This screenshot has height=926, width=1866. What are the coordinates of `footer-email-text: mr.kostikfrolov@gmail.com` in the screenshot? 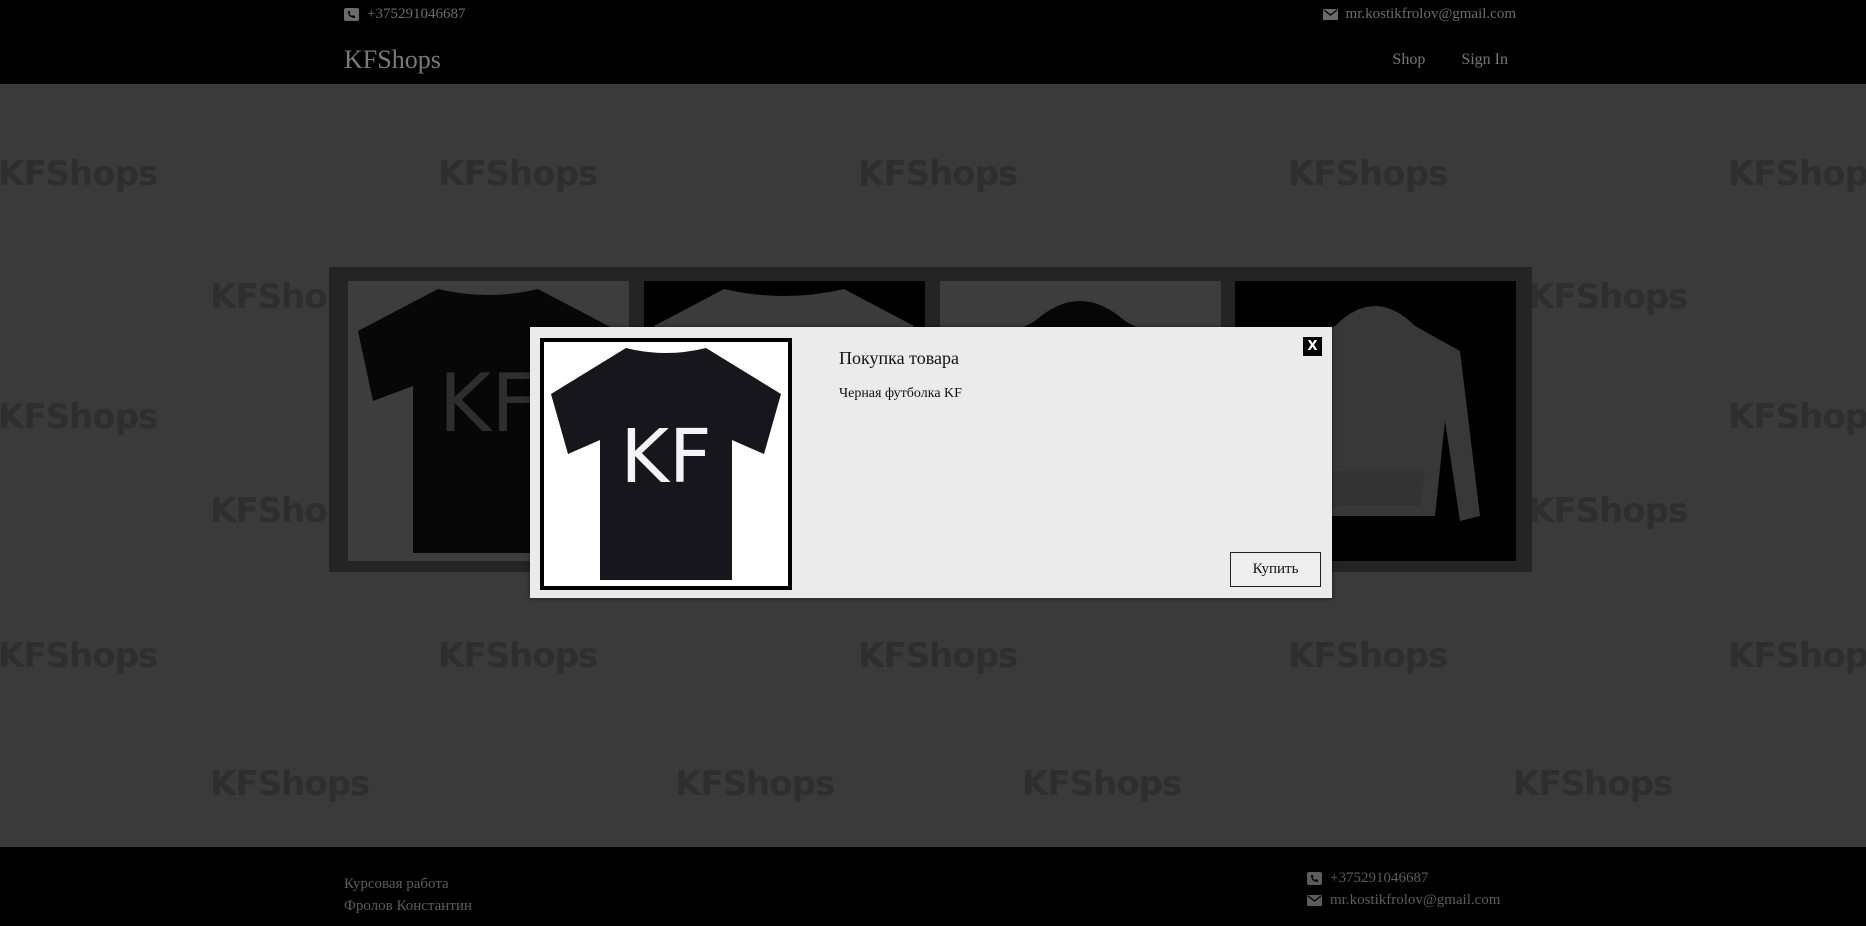 It's located at (1415, 900).